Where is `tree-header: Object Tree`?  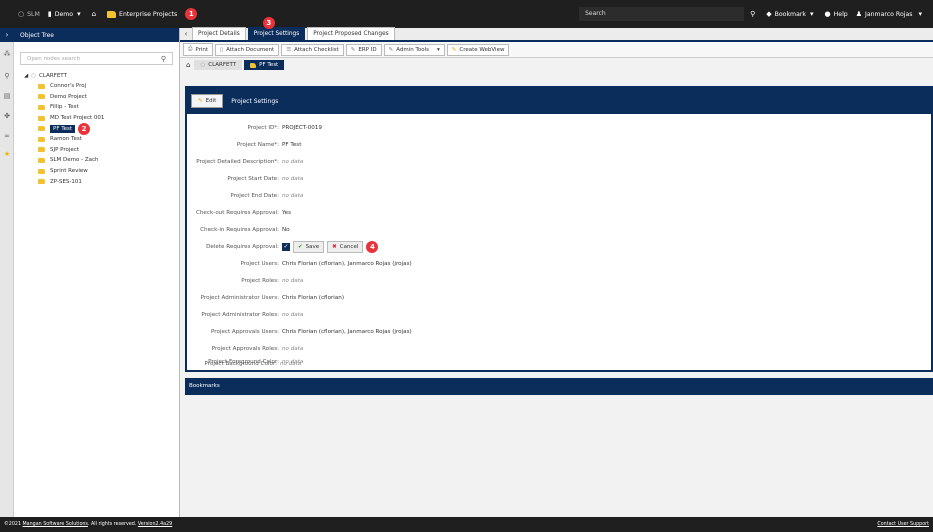
tree-header: Object Tree is located at coordinates (96, 35).